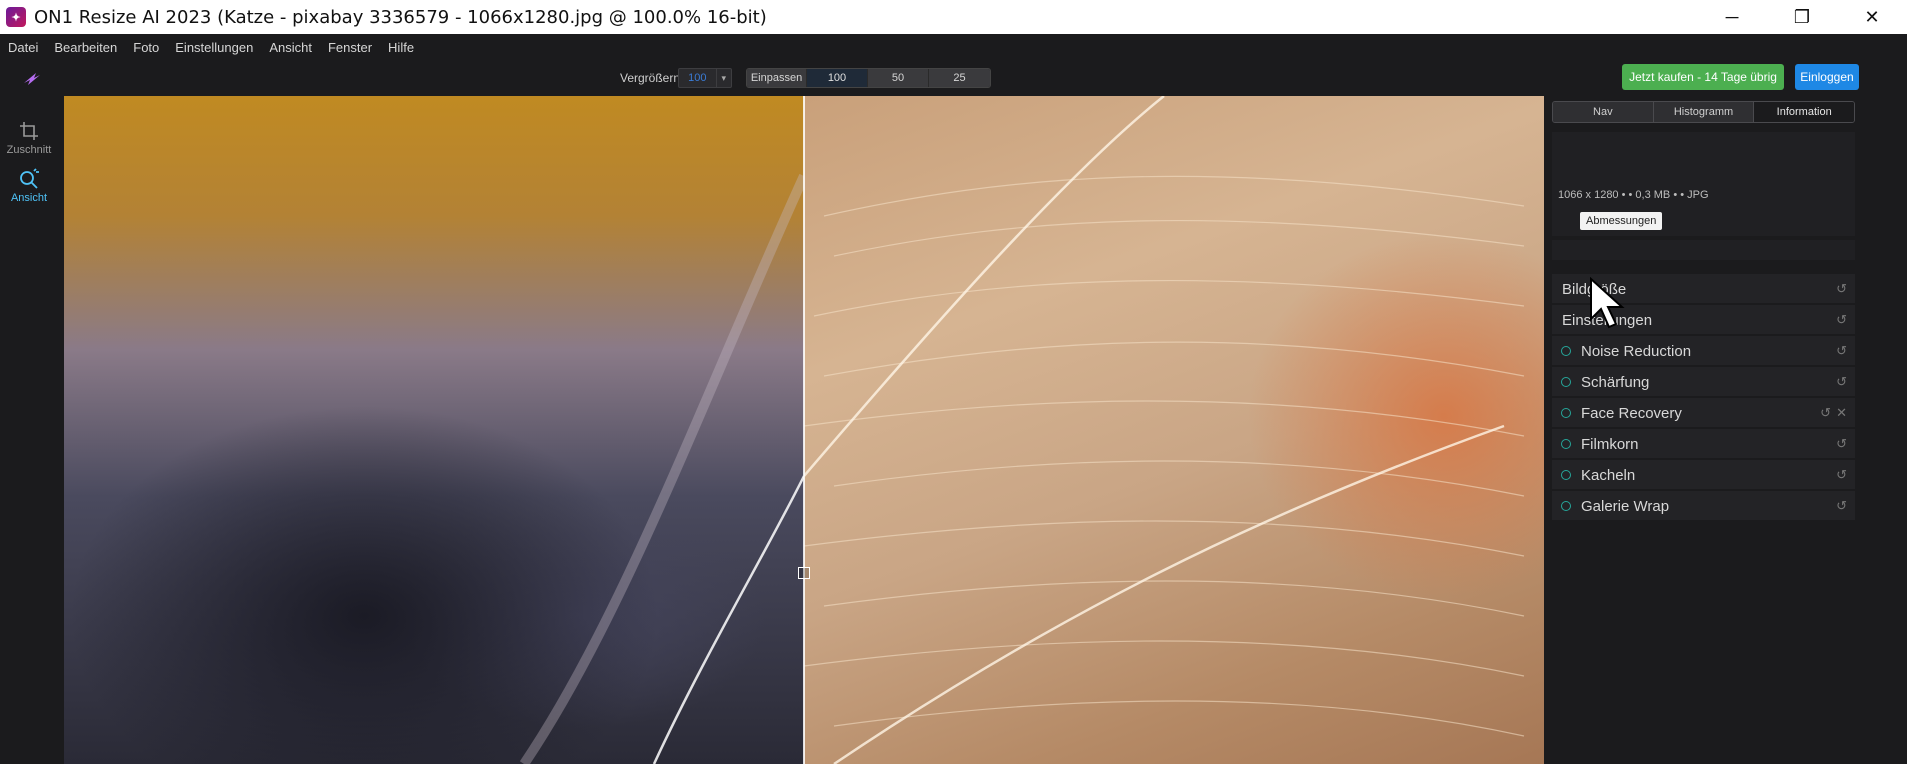  Describe the element at coordinates (1608, 475) in the screenshot. I see `section-label: Kacheln` at that location.